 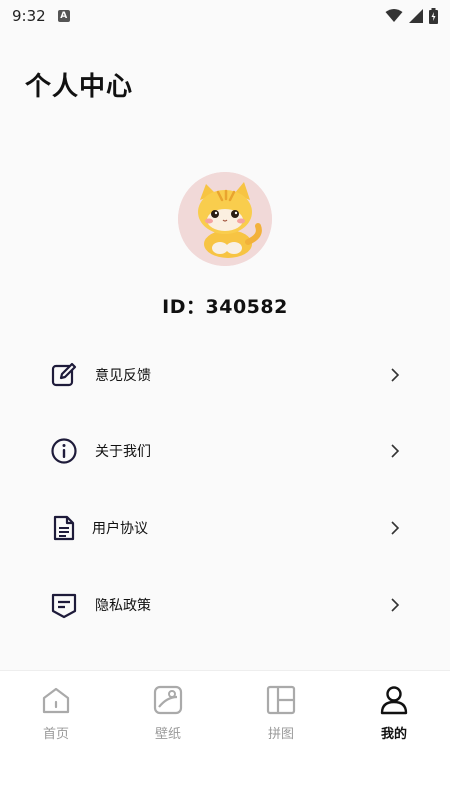 What do you see at coordinates (29, 16) in the screenshot?
I see `status-time: 9:32` at bounding box center [29, 16].